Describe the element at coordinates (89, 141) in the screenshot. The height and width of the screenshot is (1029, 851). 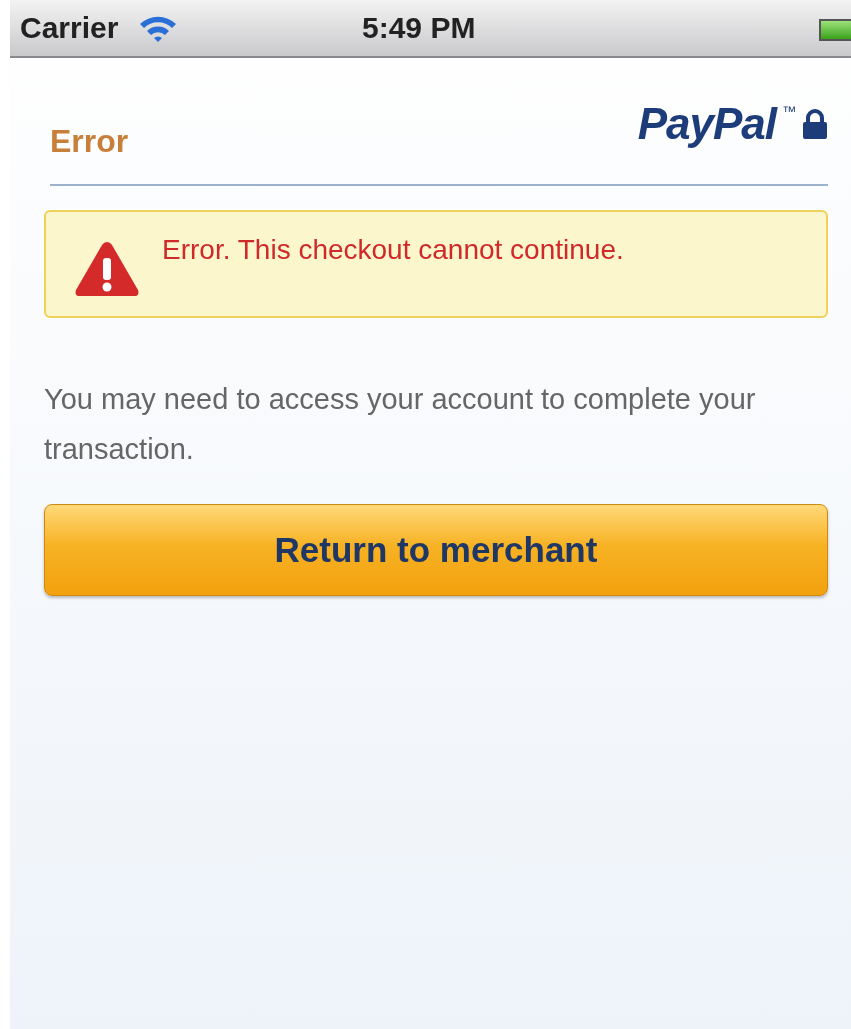
I see `page-title: Error` at that location.